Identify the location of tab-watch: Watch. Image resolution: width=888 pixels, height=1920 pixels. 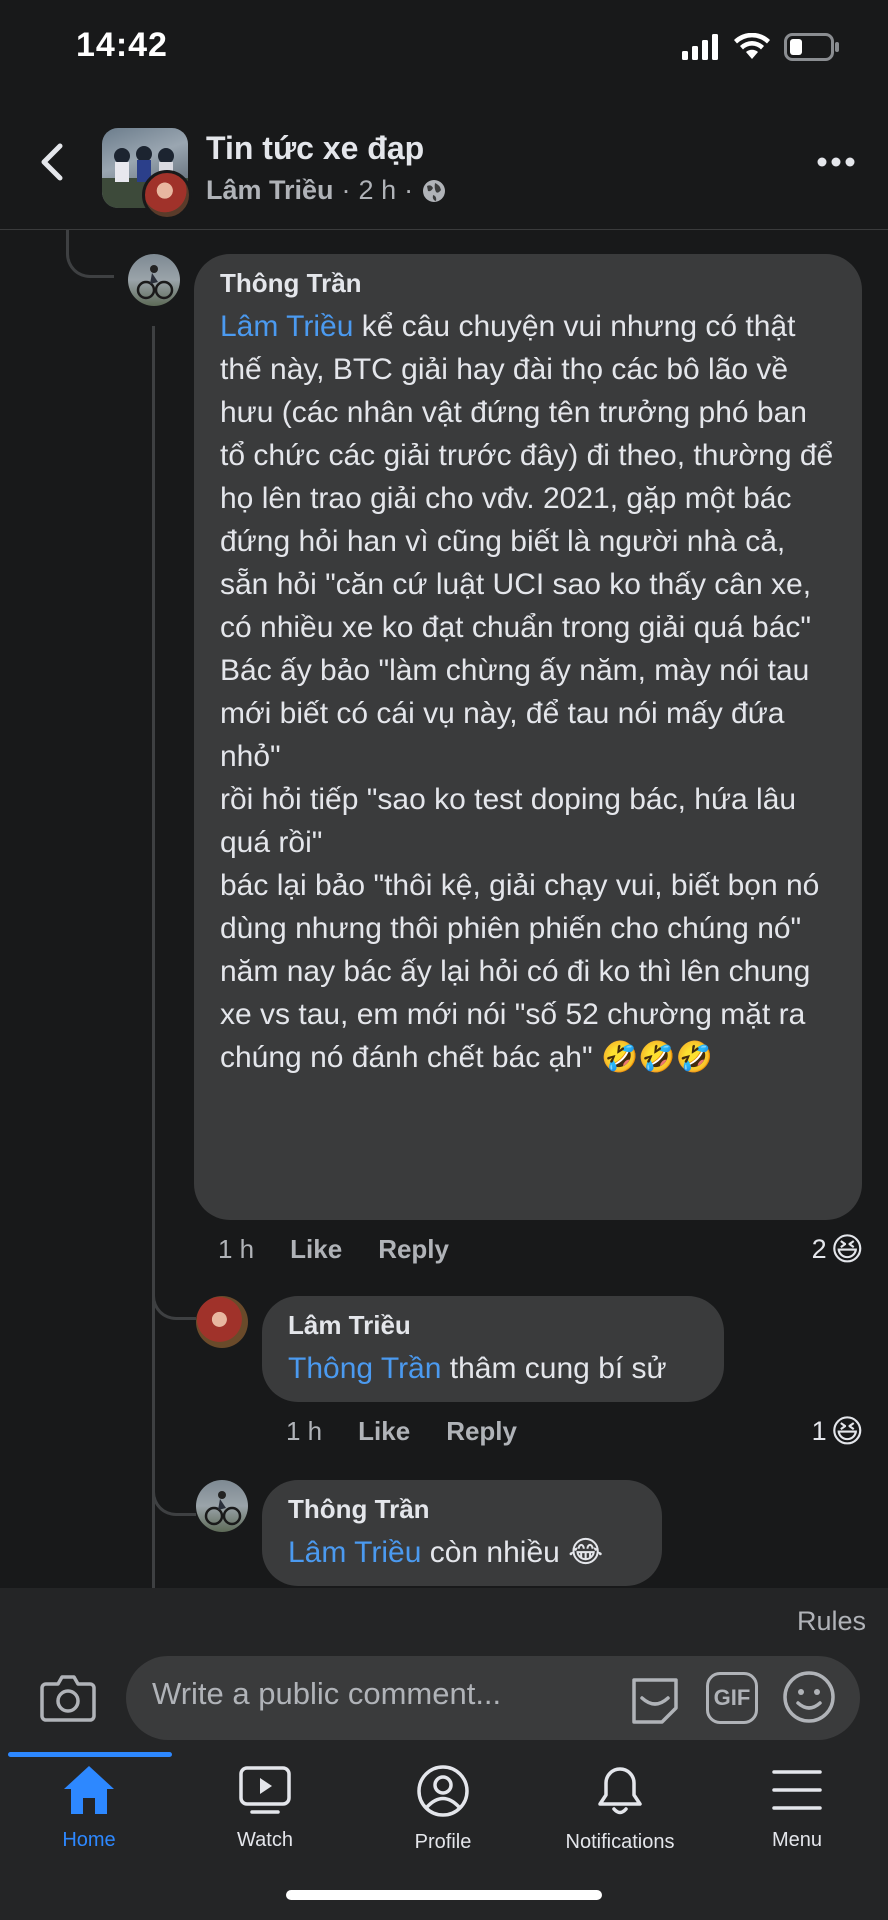
(265, 1808).